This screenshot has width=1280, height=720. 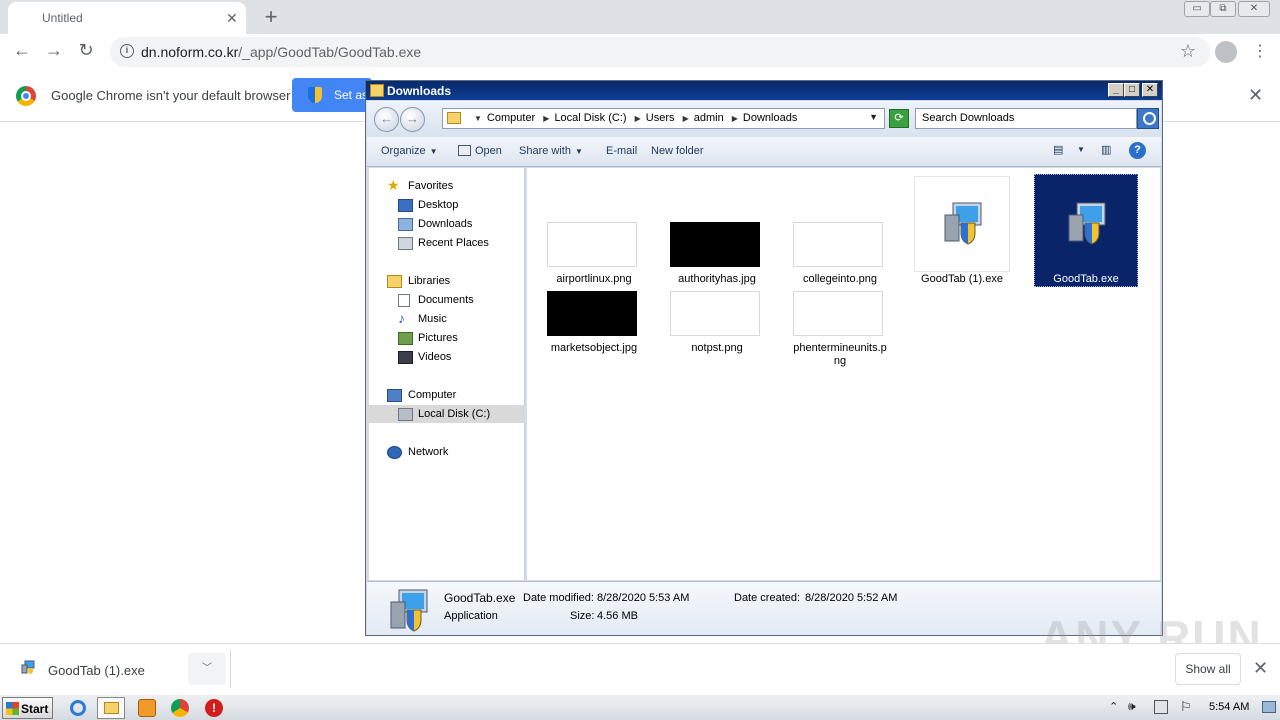 What do you see at coordinates (394, 452) in the screenshot?
I see `network-icon` at bounding box center [394, 452].